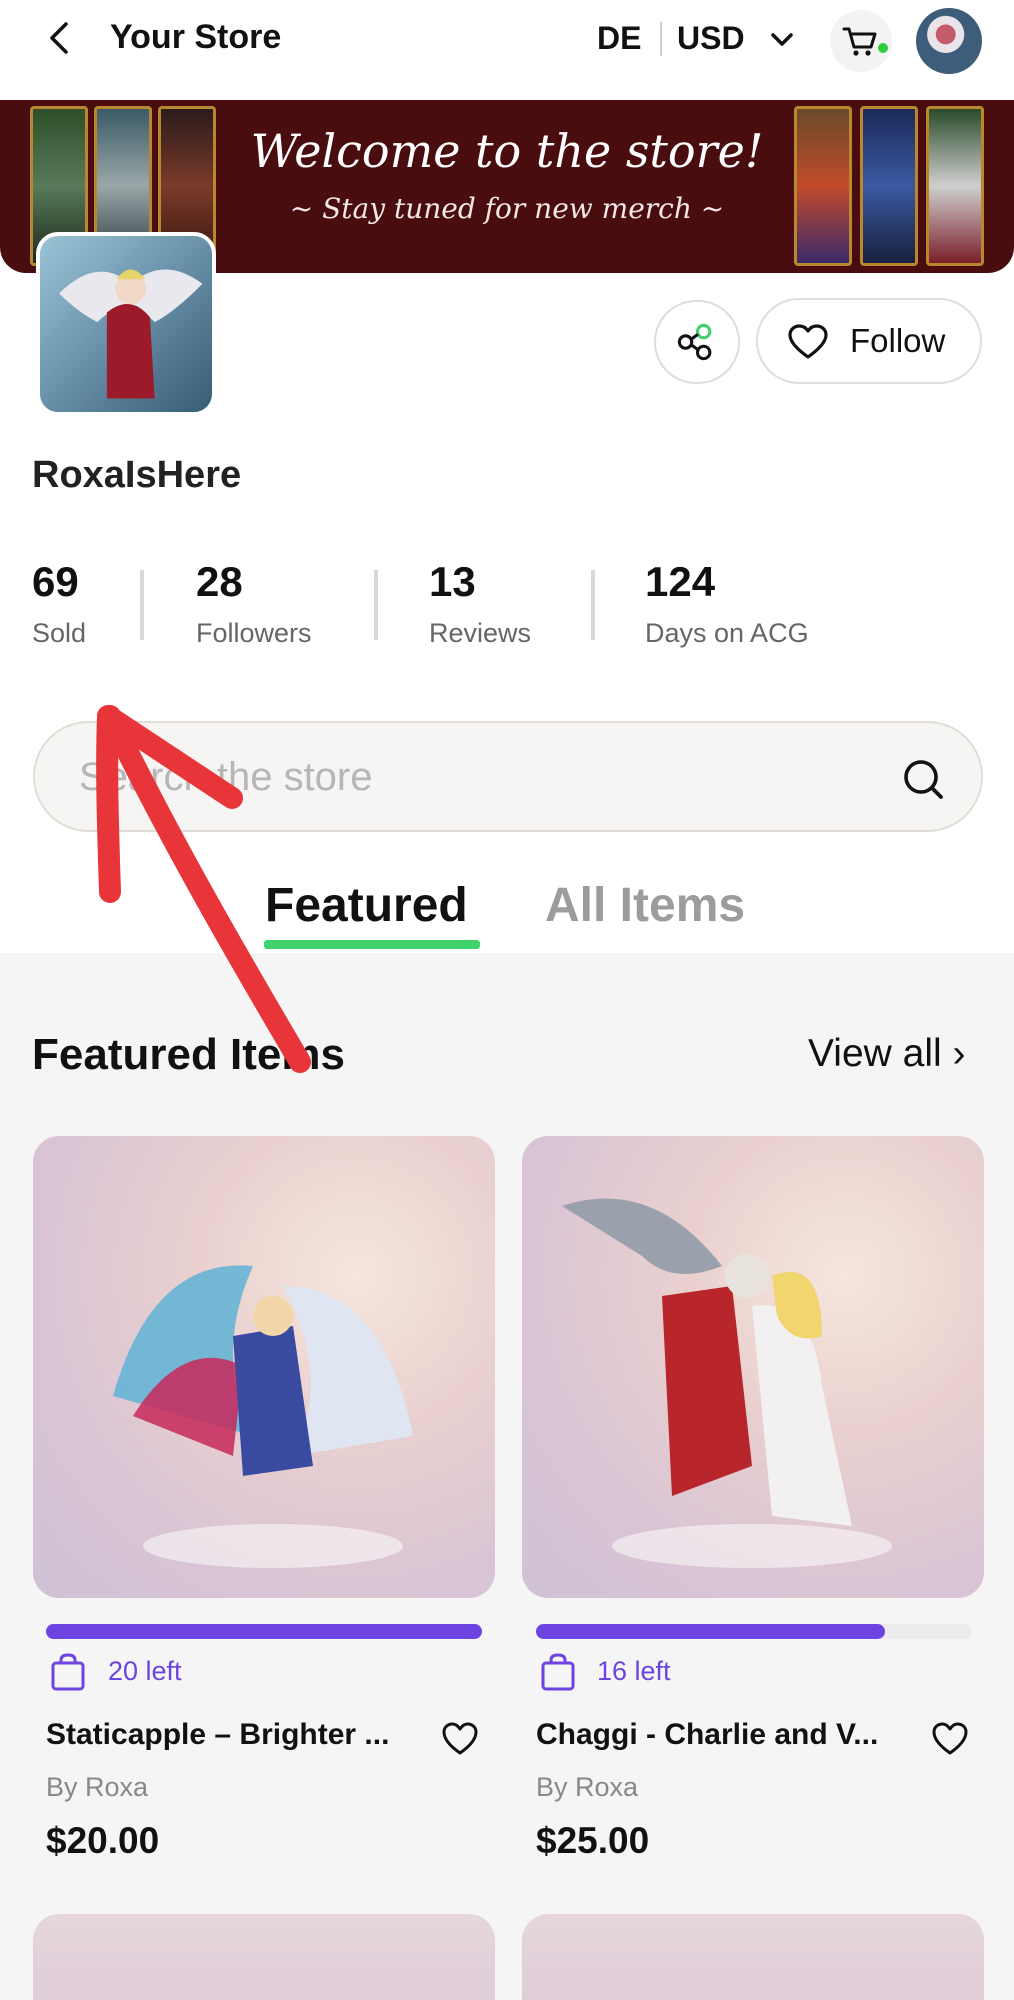 This screenshot has width=1014, height=2000. Describe the element at coordinates (645, 905) in the screenshot. I see `tab-all-items: All Items` at that location.